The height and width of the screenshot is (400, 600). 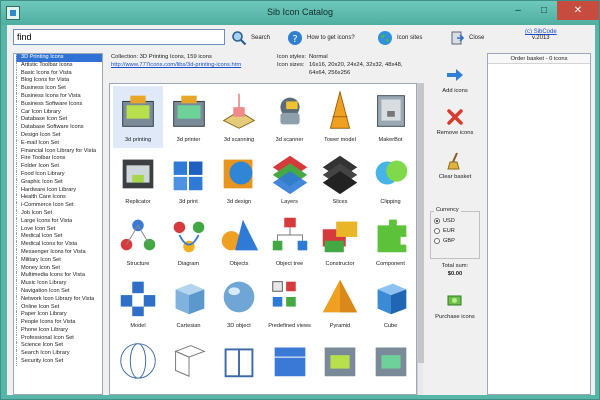 What do you see at coordinates (290, 179) in the screenshot?
I see `icon-cell: Layers` at bounding box center [290, 179].